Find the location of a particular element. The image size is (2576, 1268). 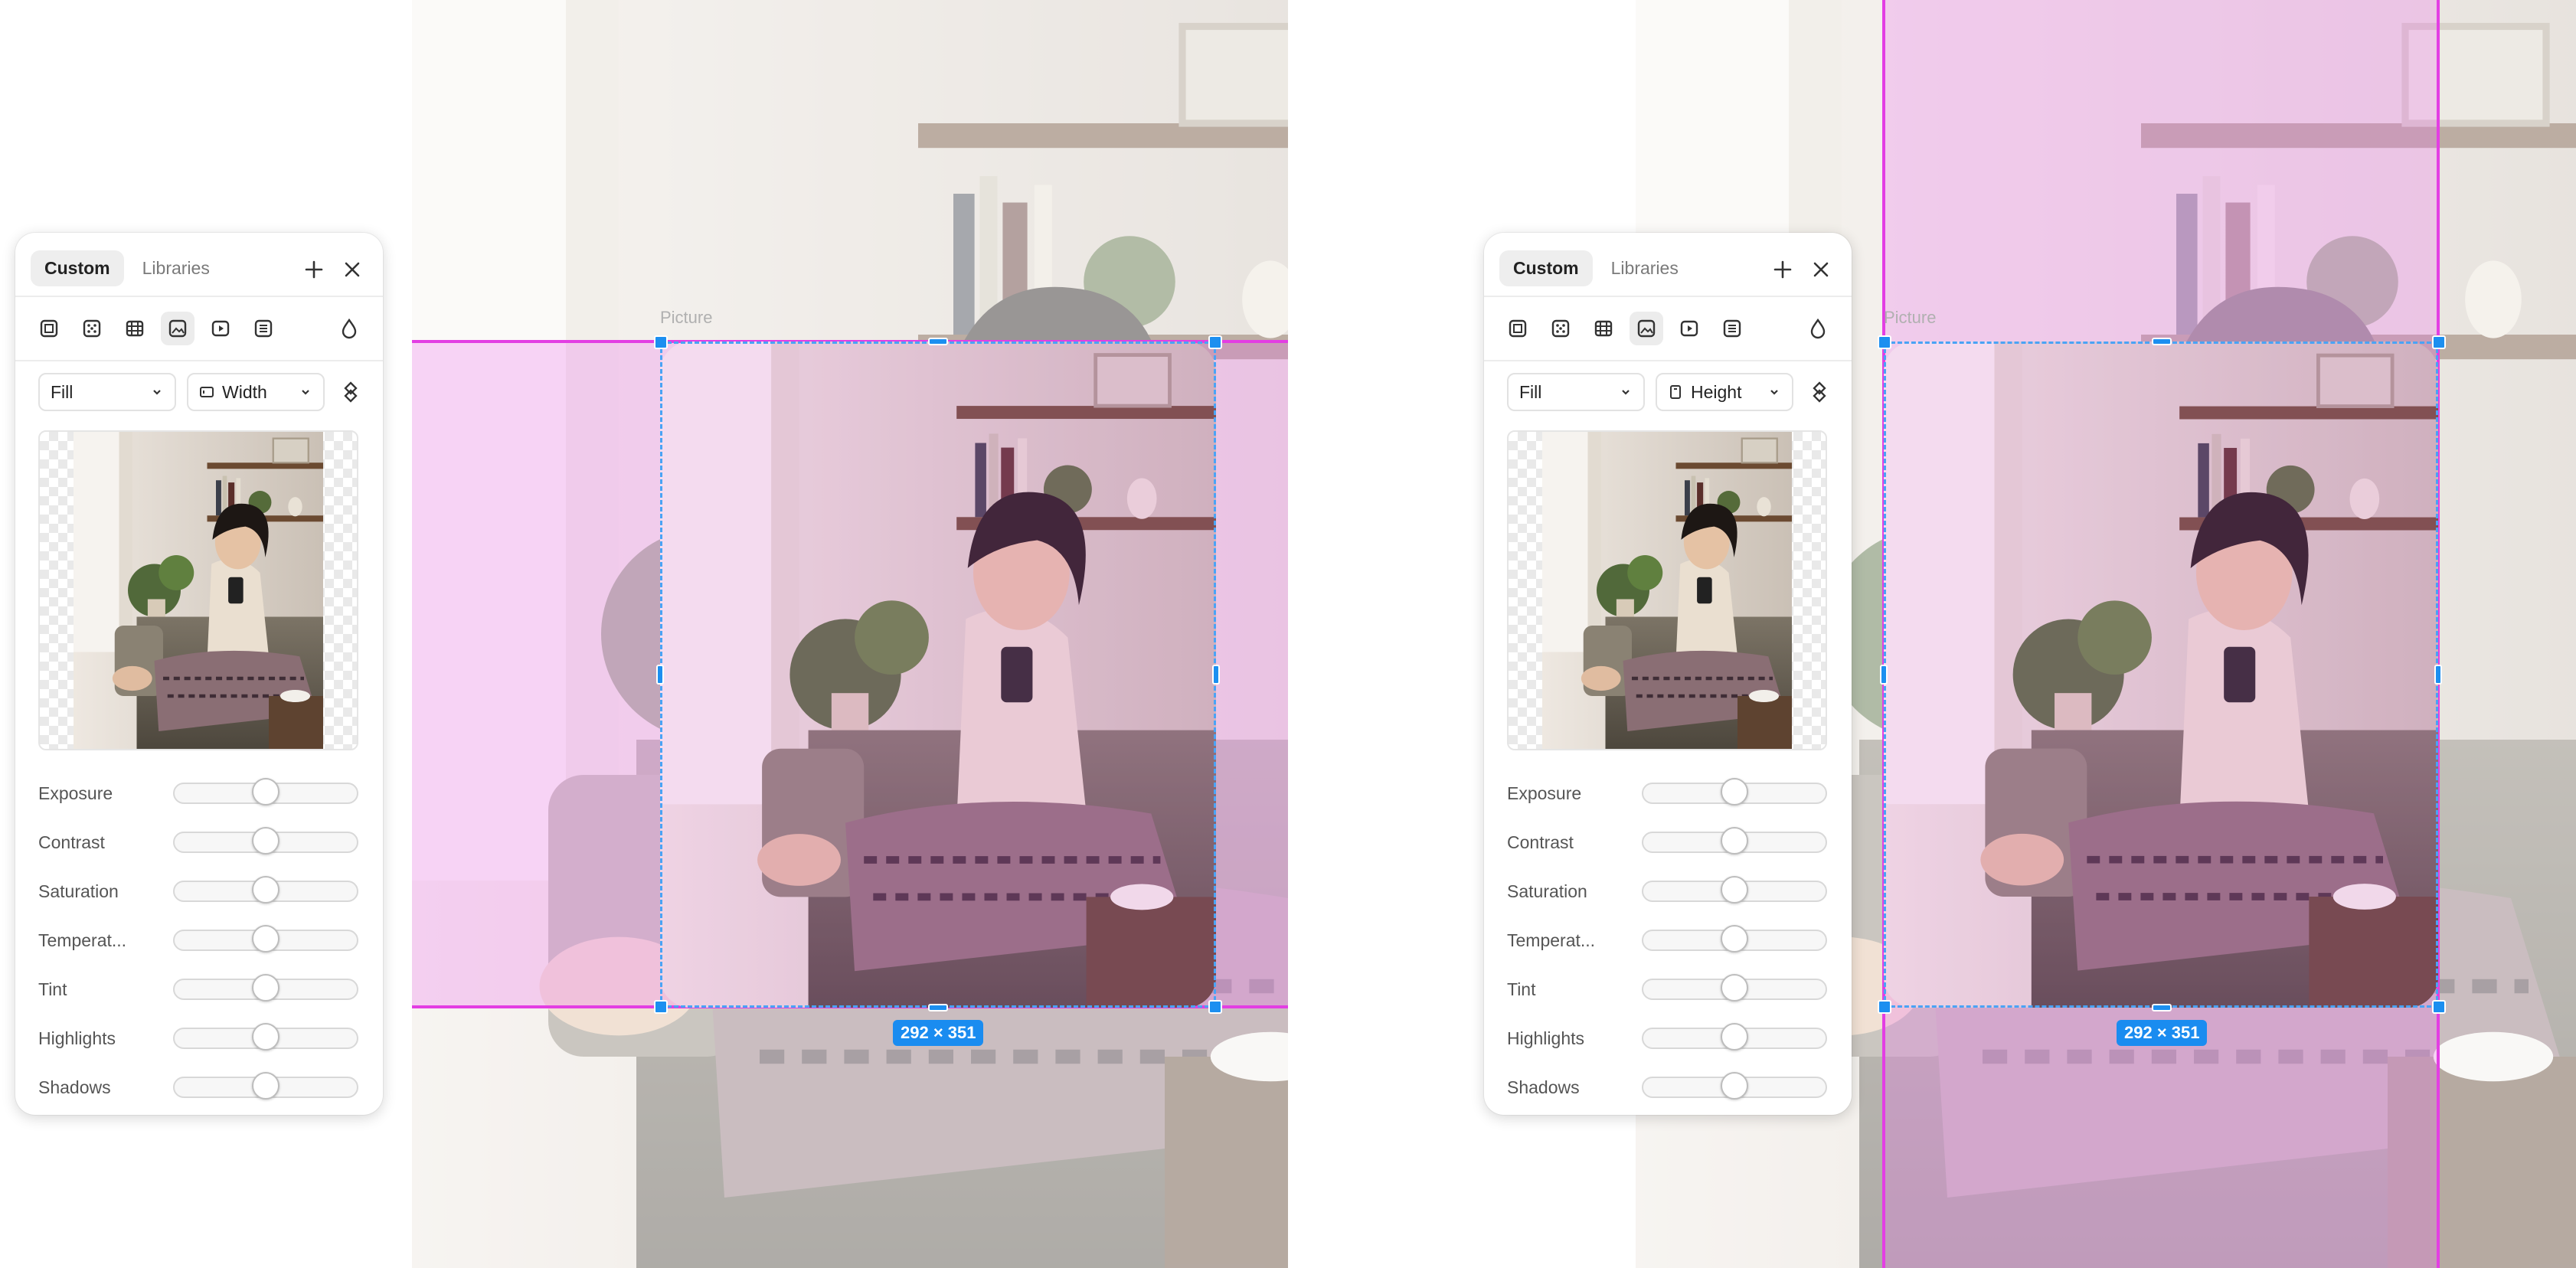

slider-row: Highlights is located at coordinates (1668, 1038).